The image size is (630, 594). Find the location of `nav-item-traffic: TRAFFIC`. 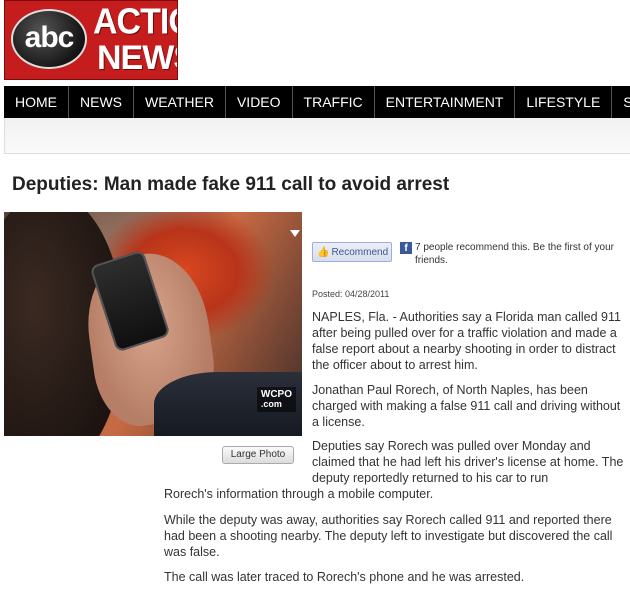

nav-item-traffic: TRAFFIC is located at coordinates (334, 102).